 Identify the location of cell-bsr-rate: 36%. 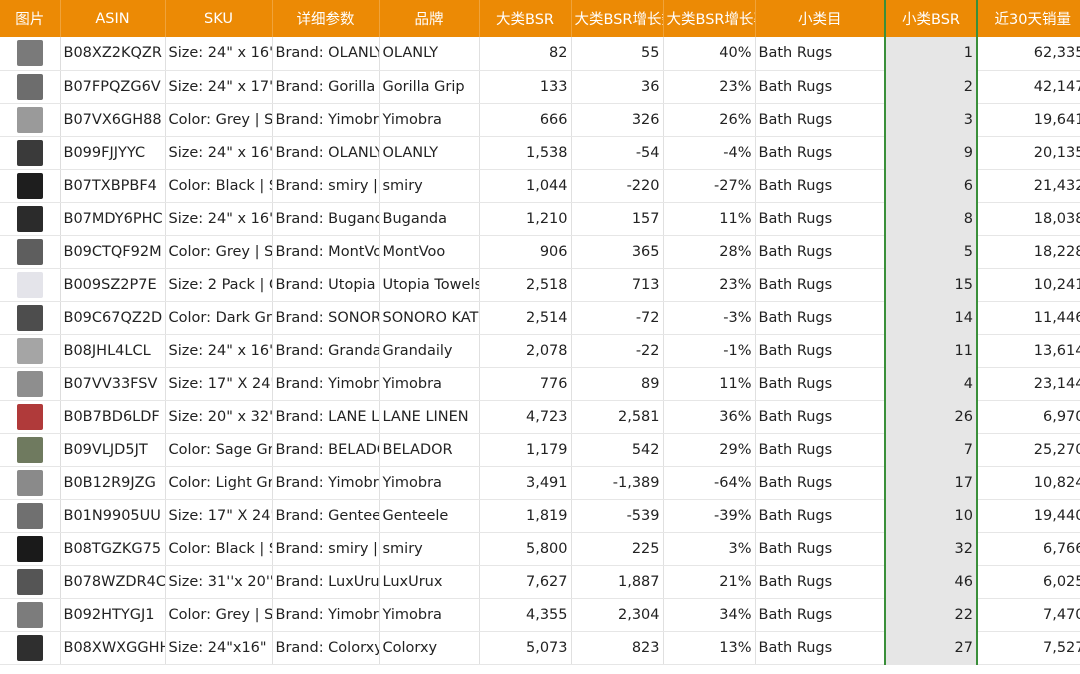
(709, 417).